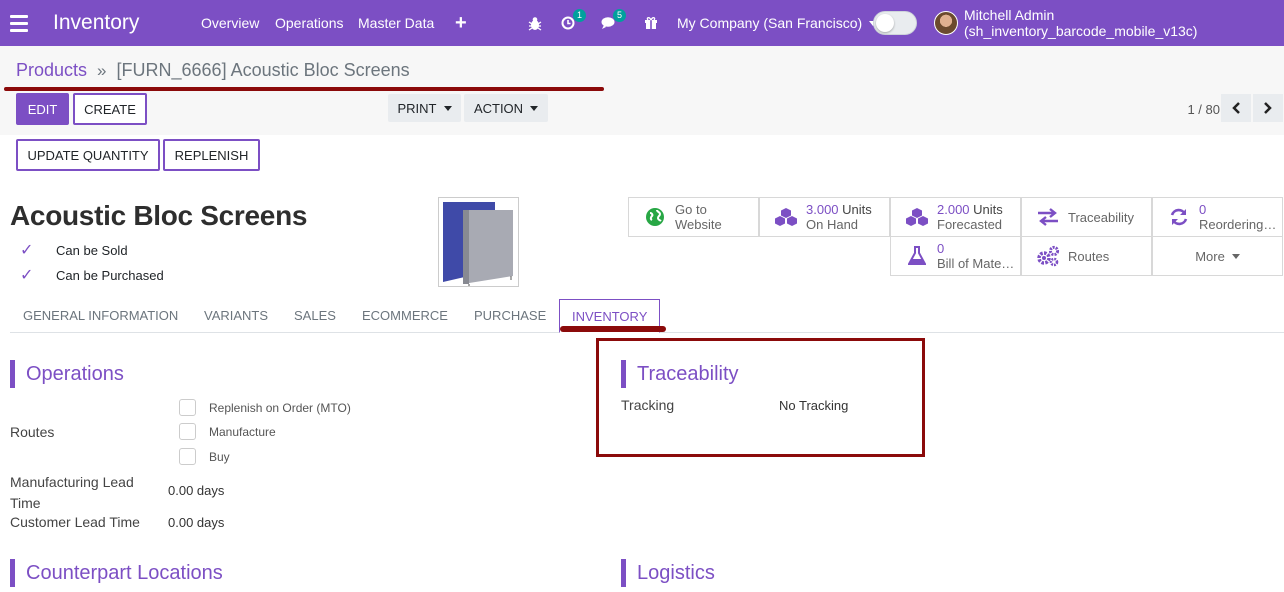 The height and width of the screenshot is (592, 1284). Describe the element at coordinates (236, 315) in the screenshot. I see `tab-variants: VARIANTS` at that location.